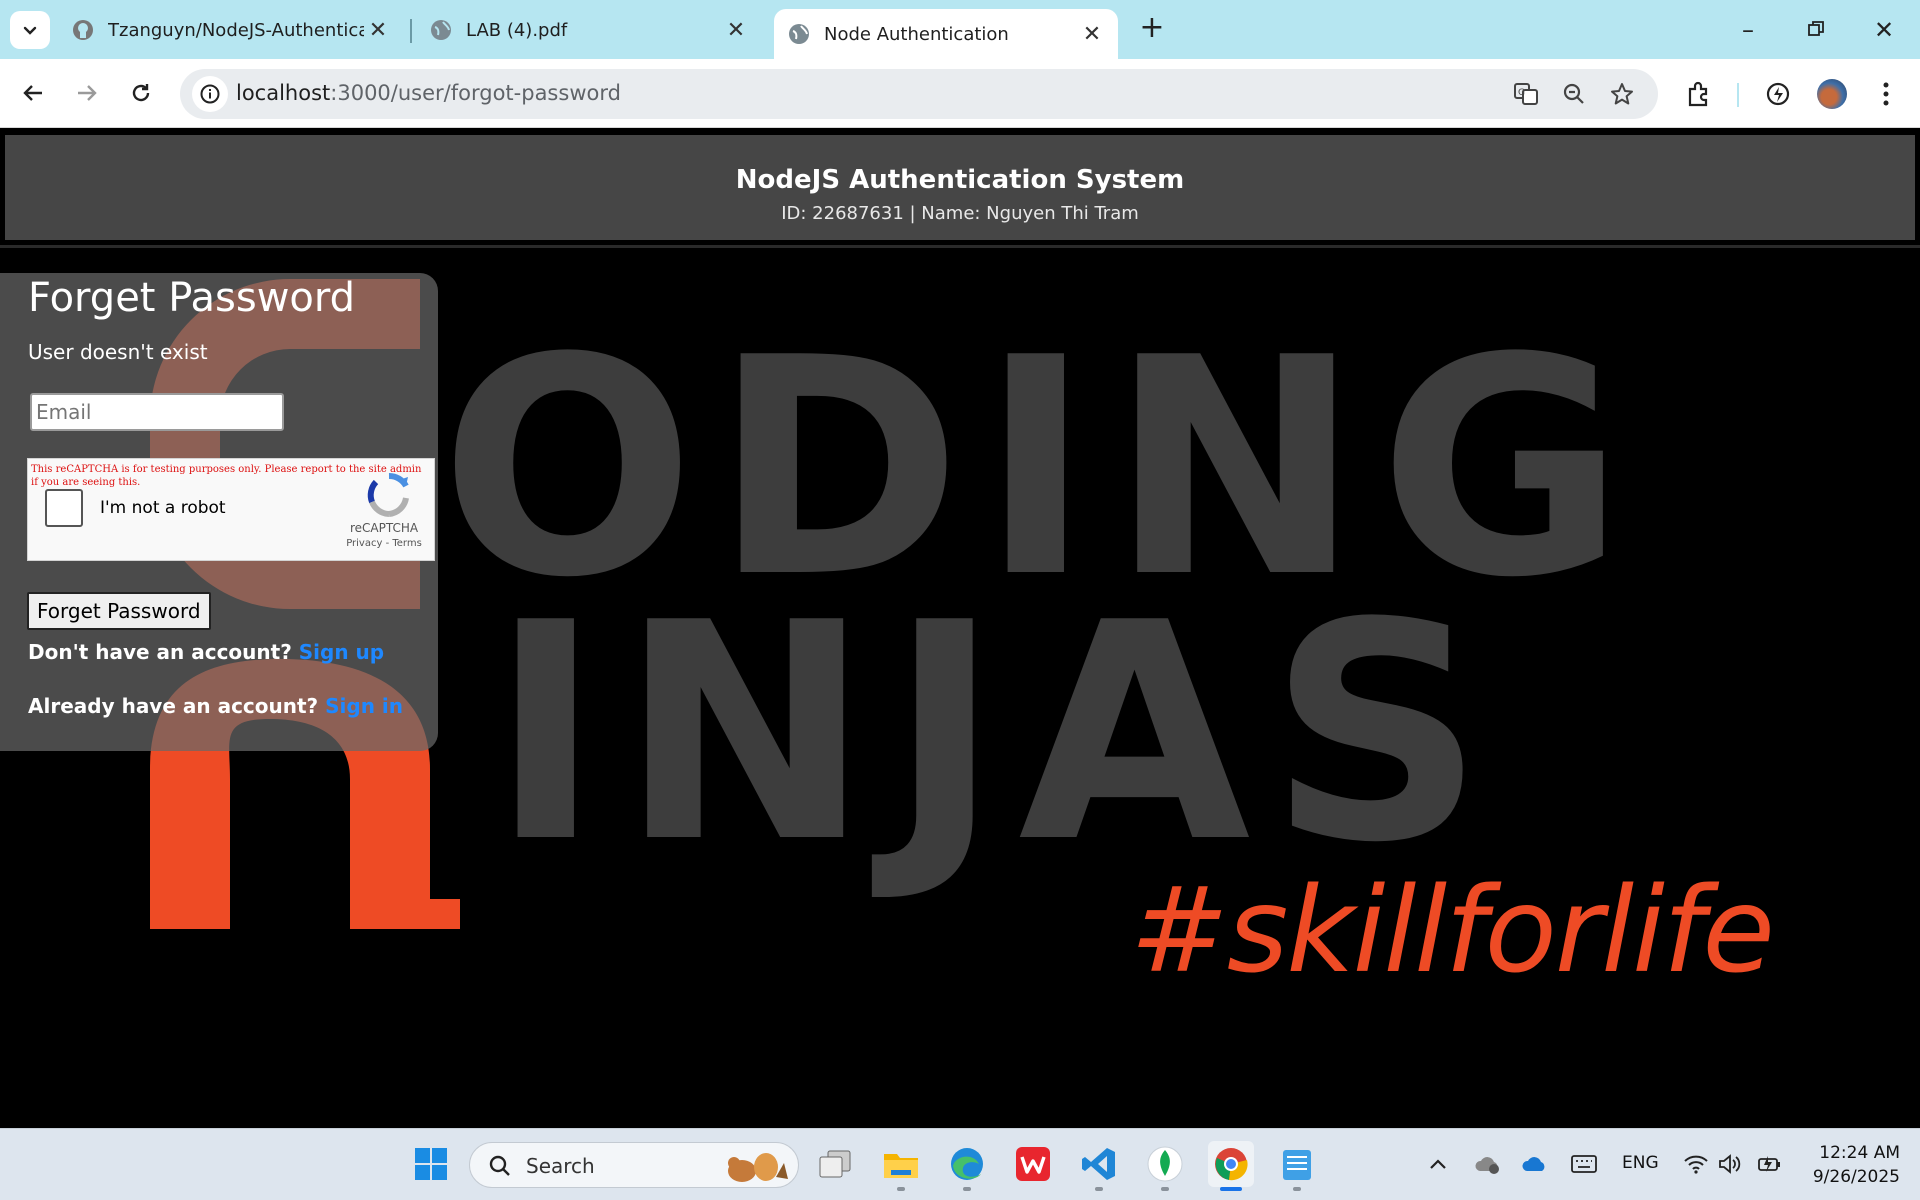  I want to click on address-bar: localhost:3000/user/forgot-password G, so click(919, 94).